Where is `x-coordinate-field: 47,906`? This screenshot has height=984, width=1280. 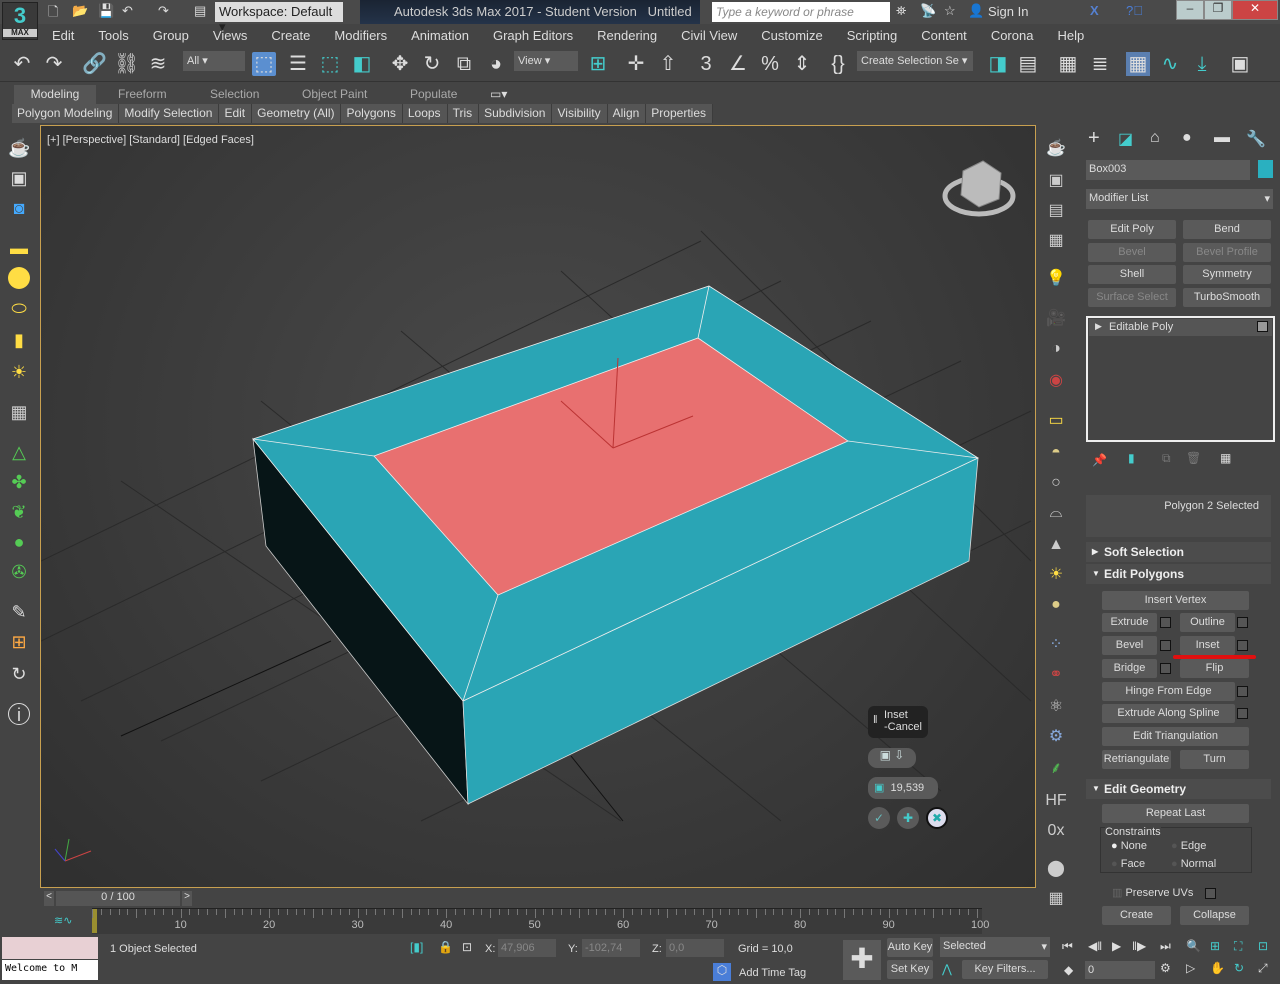 x-coordinate-field: 47,906 is located at coordinates (527, 948).